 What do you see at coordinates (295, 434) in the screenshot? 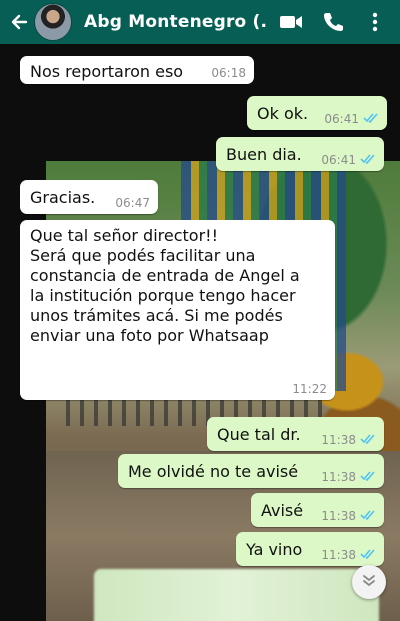
I see `message-bubble-out: Que tal dr. 11:38` at bounding box center [295, 434].